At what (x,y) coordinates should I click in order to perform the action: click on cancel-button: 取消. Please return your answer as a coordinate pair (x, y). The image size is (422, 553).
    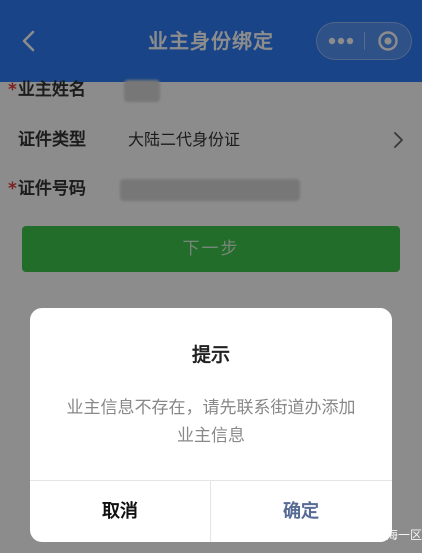
    Looking at the image, I should click on (120, 511).